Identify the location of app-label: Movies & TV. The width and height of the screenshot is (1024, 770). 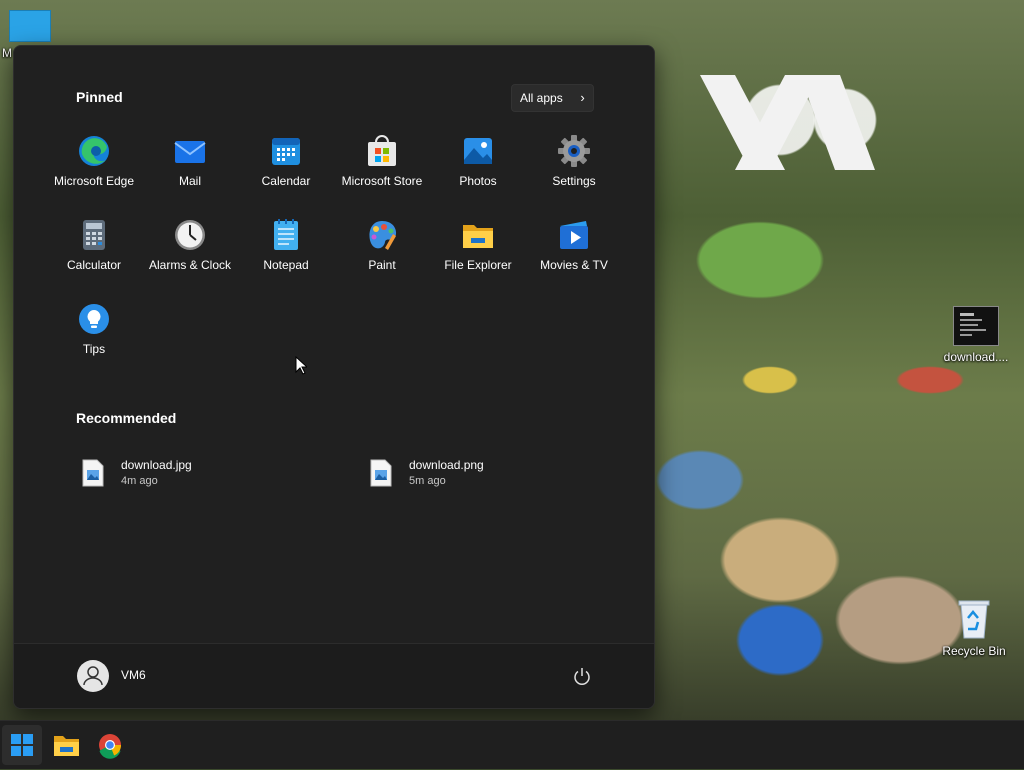
(574, 265).